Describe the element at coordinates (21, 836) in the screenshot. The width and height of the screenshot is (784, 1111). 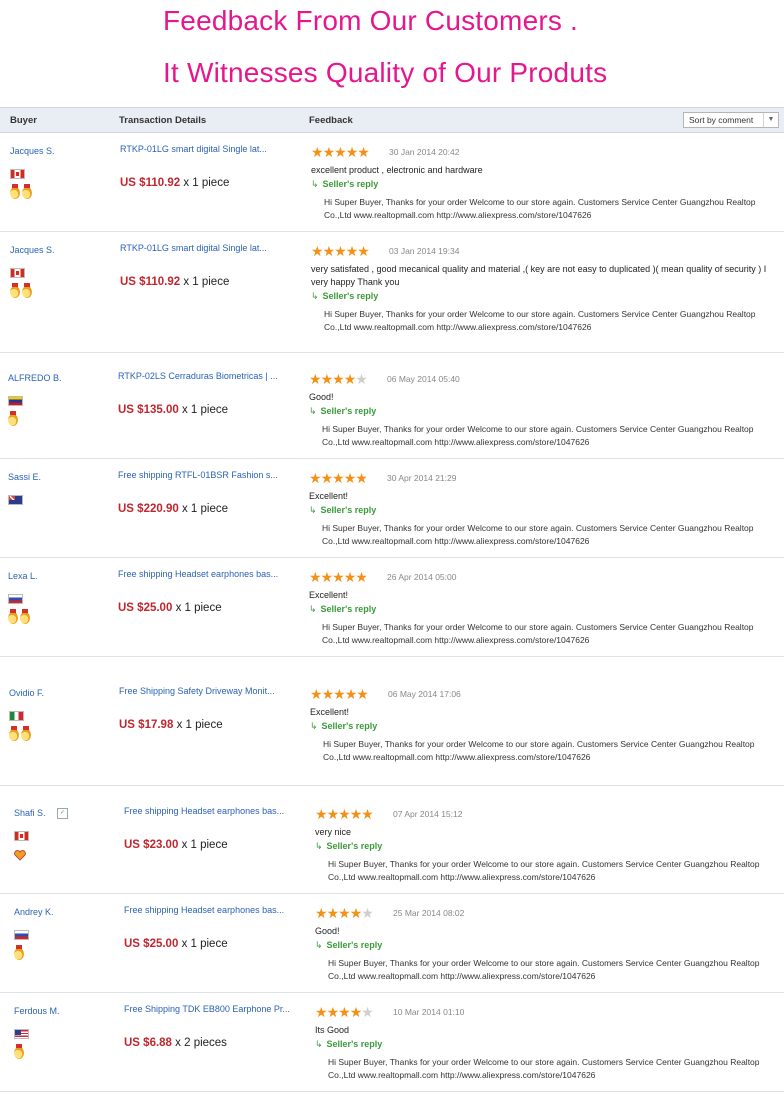
I see `canada-flag-icon` at that location.